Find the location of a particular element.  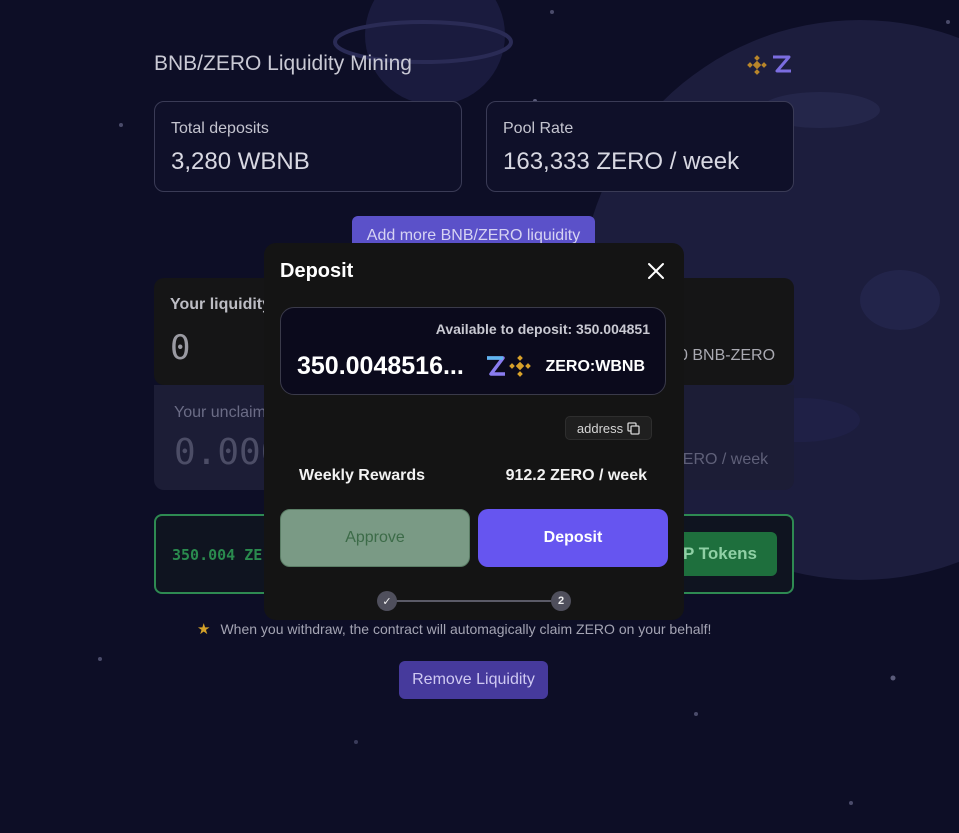

address-copy-button: address is located at coordinates (608, 428).